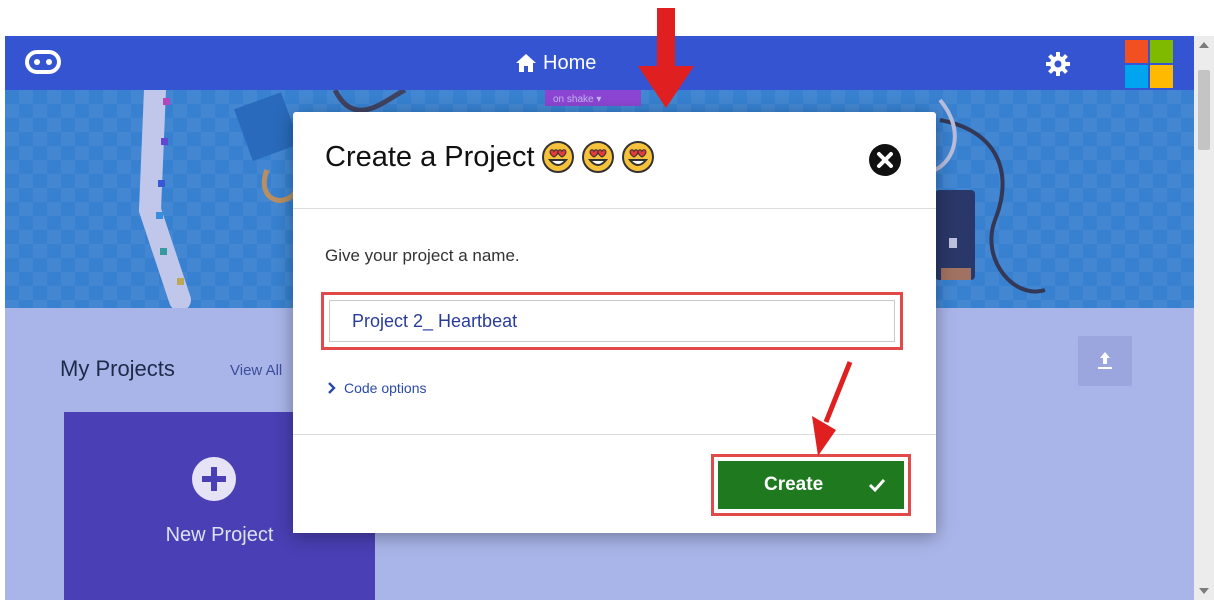 The height and width of the screenshot is (600, 1214). I want to click on code-options-label: Code options, so click(385, 388).